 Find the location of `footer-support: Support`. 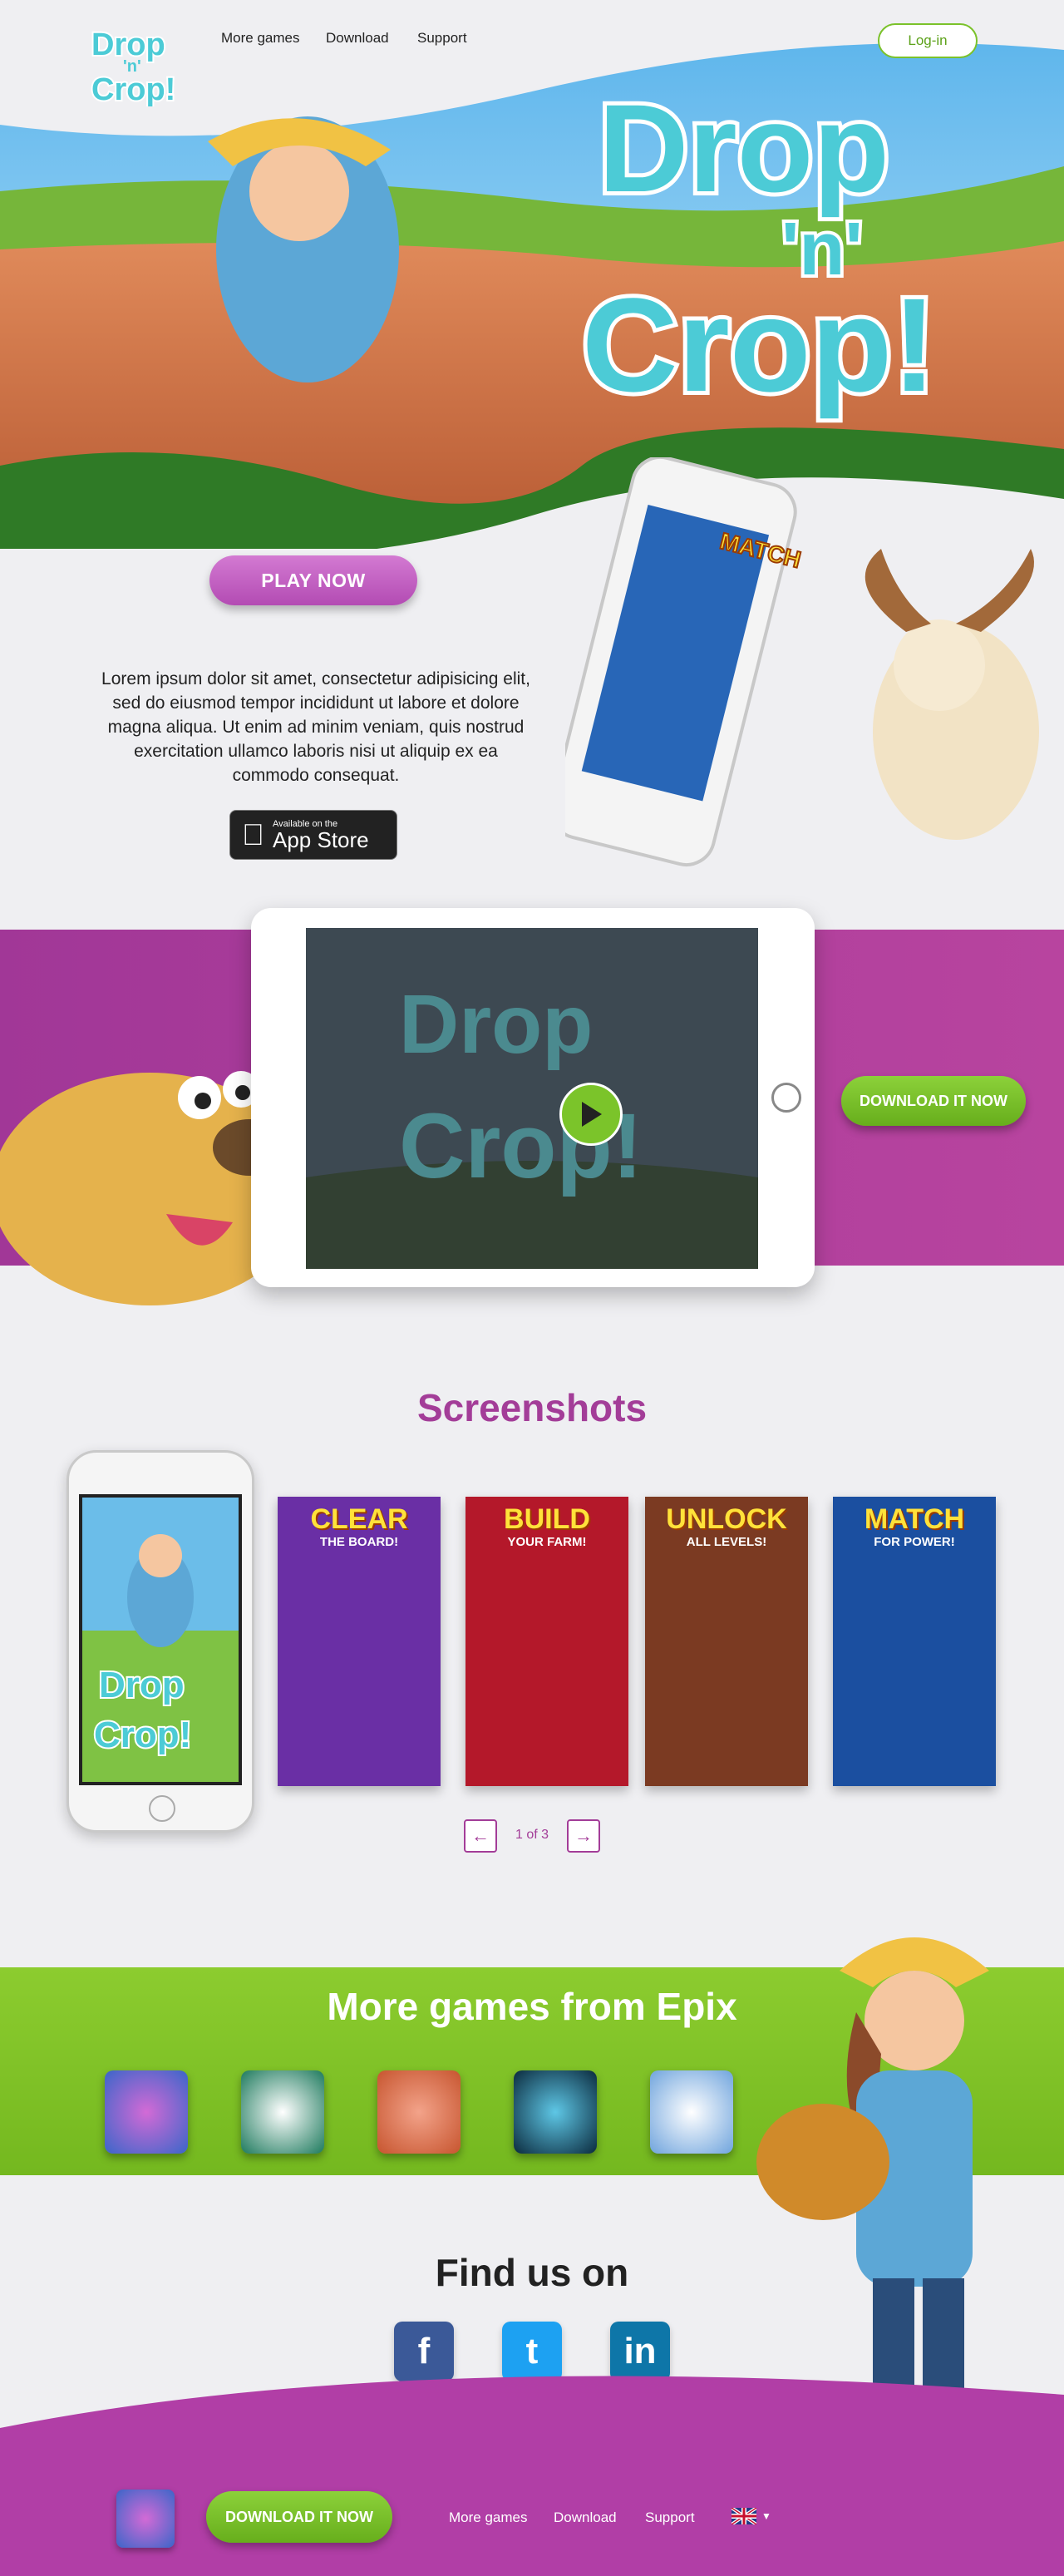

footer-support: Support is located at coordinates (670, 2517).